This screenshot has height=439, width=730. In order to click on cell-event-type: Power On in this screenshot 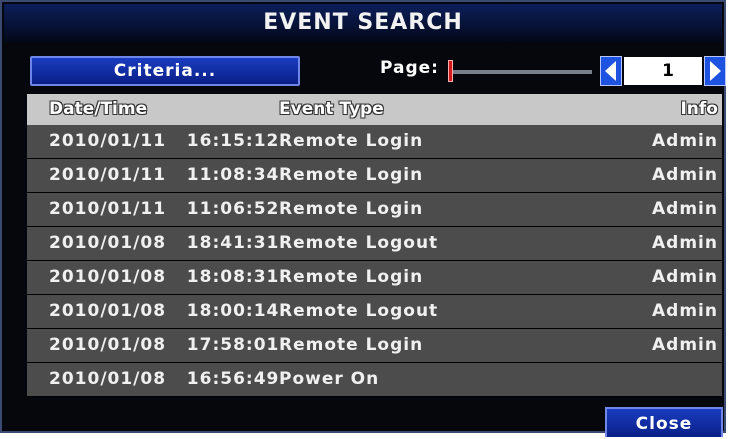, I will do `click(329, 379)`.